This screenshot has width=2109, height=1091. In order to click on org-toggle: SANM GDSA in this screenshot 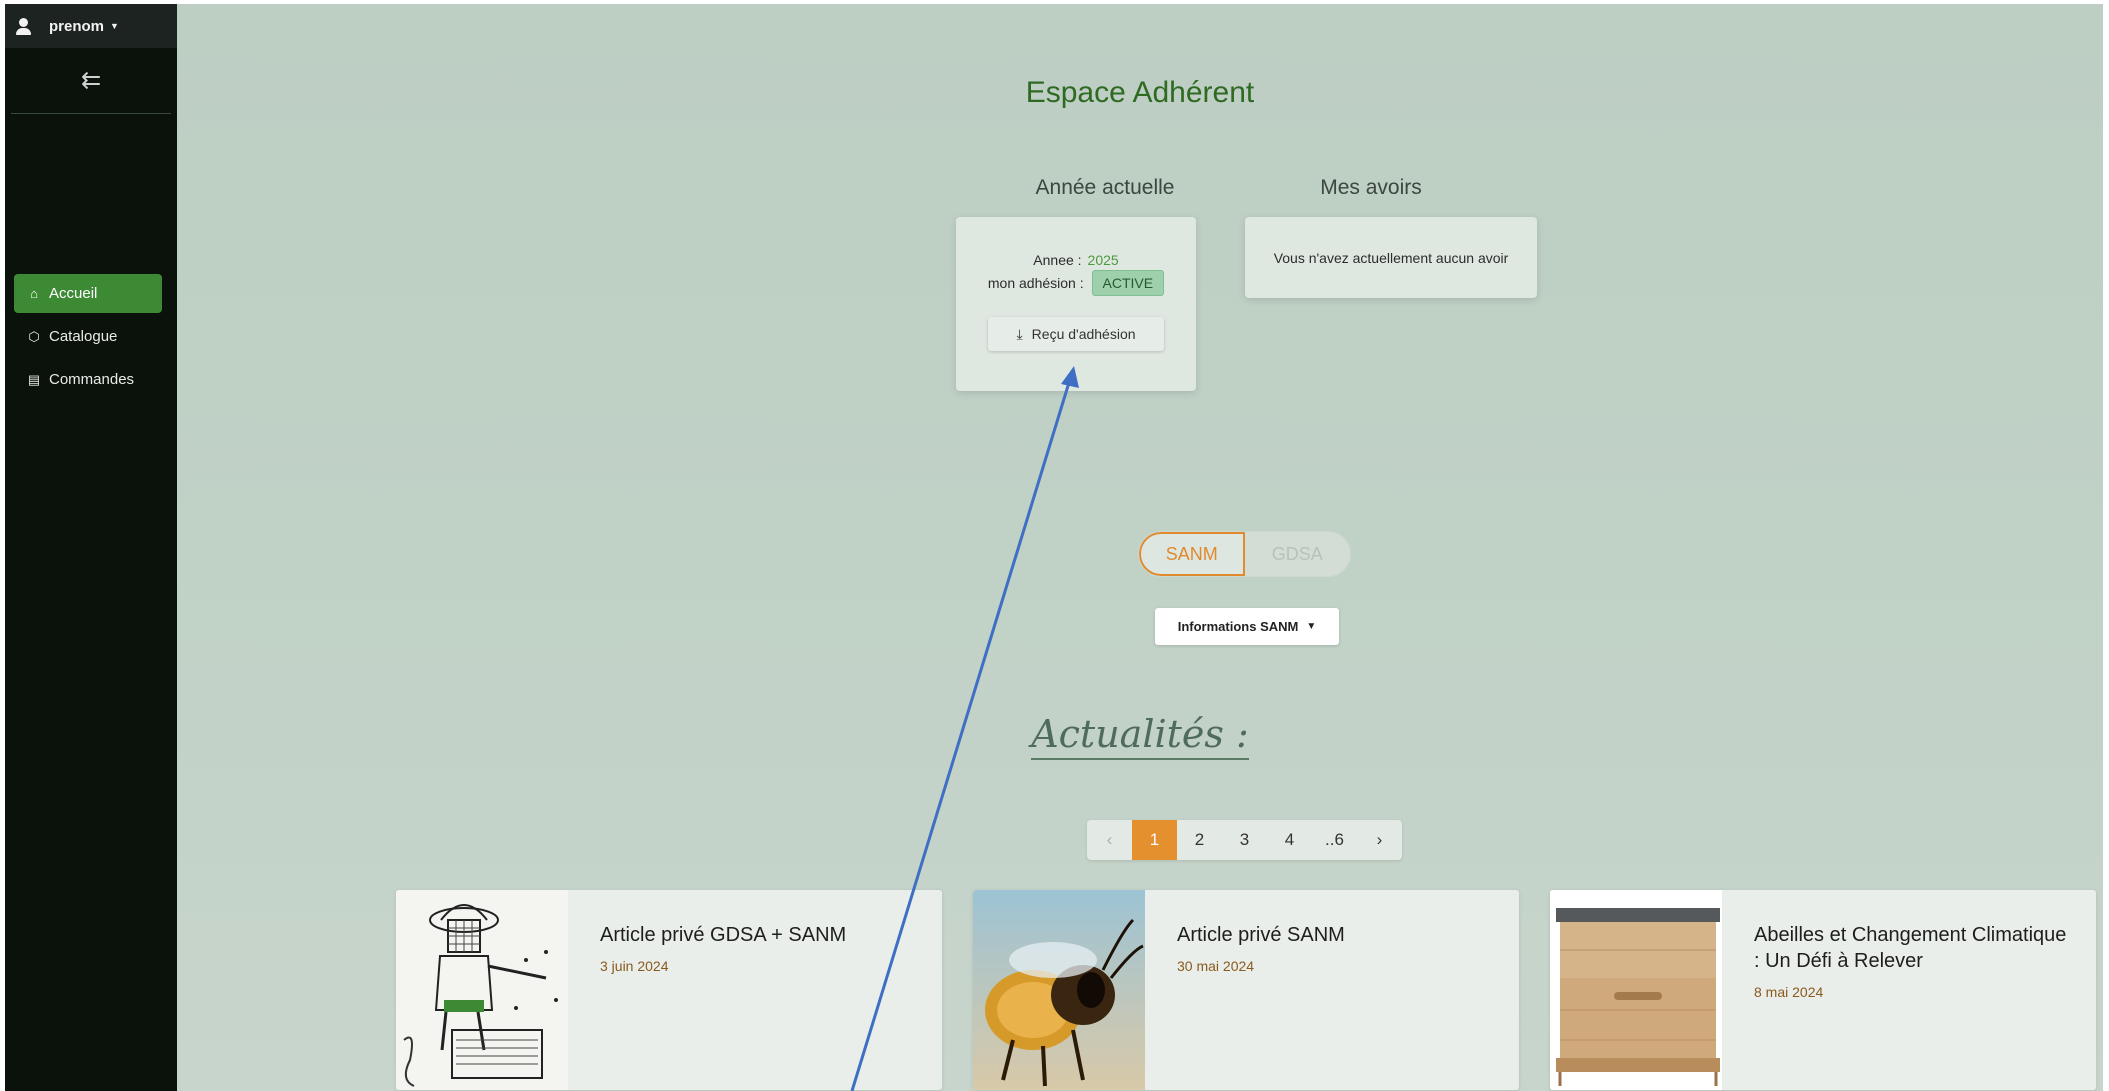, I will do `click(1244, 554)`.